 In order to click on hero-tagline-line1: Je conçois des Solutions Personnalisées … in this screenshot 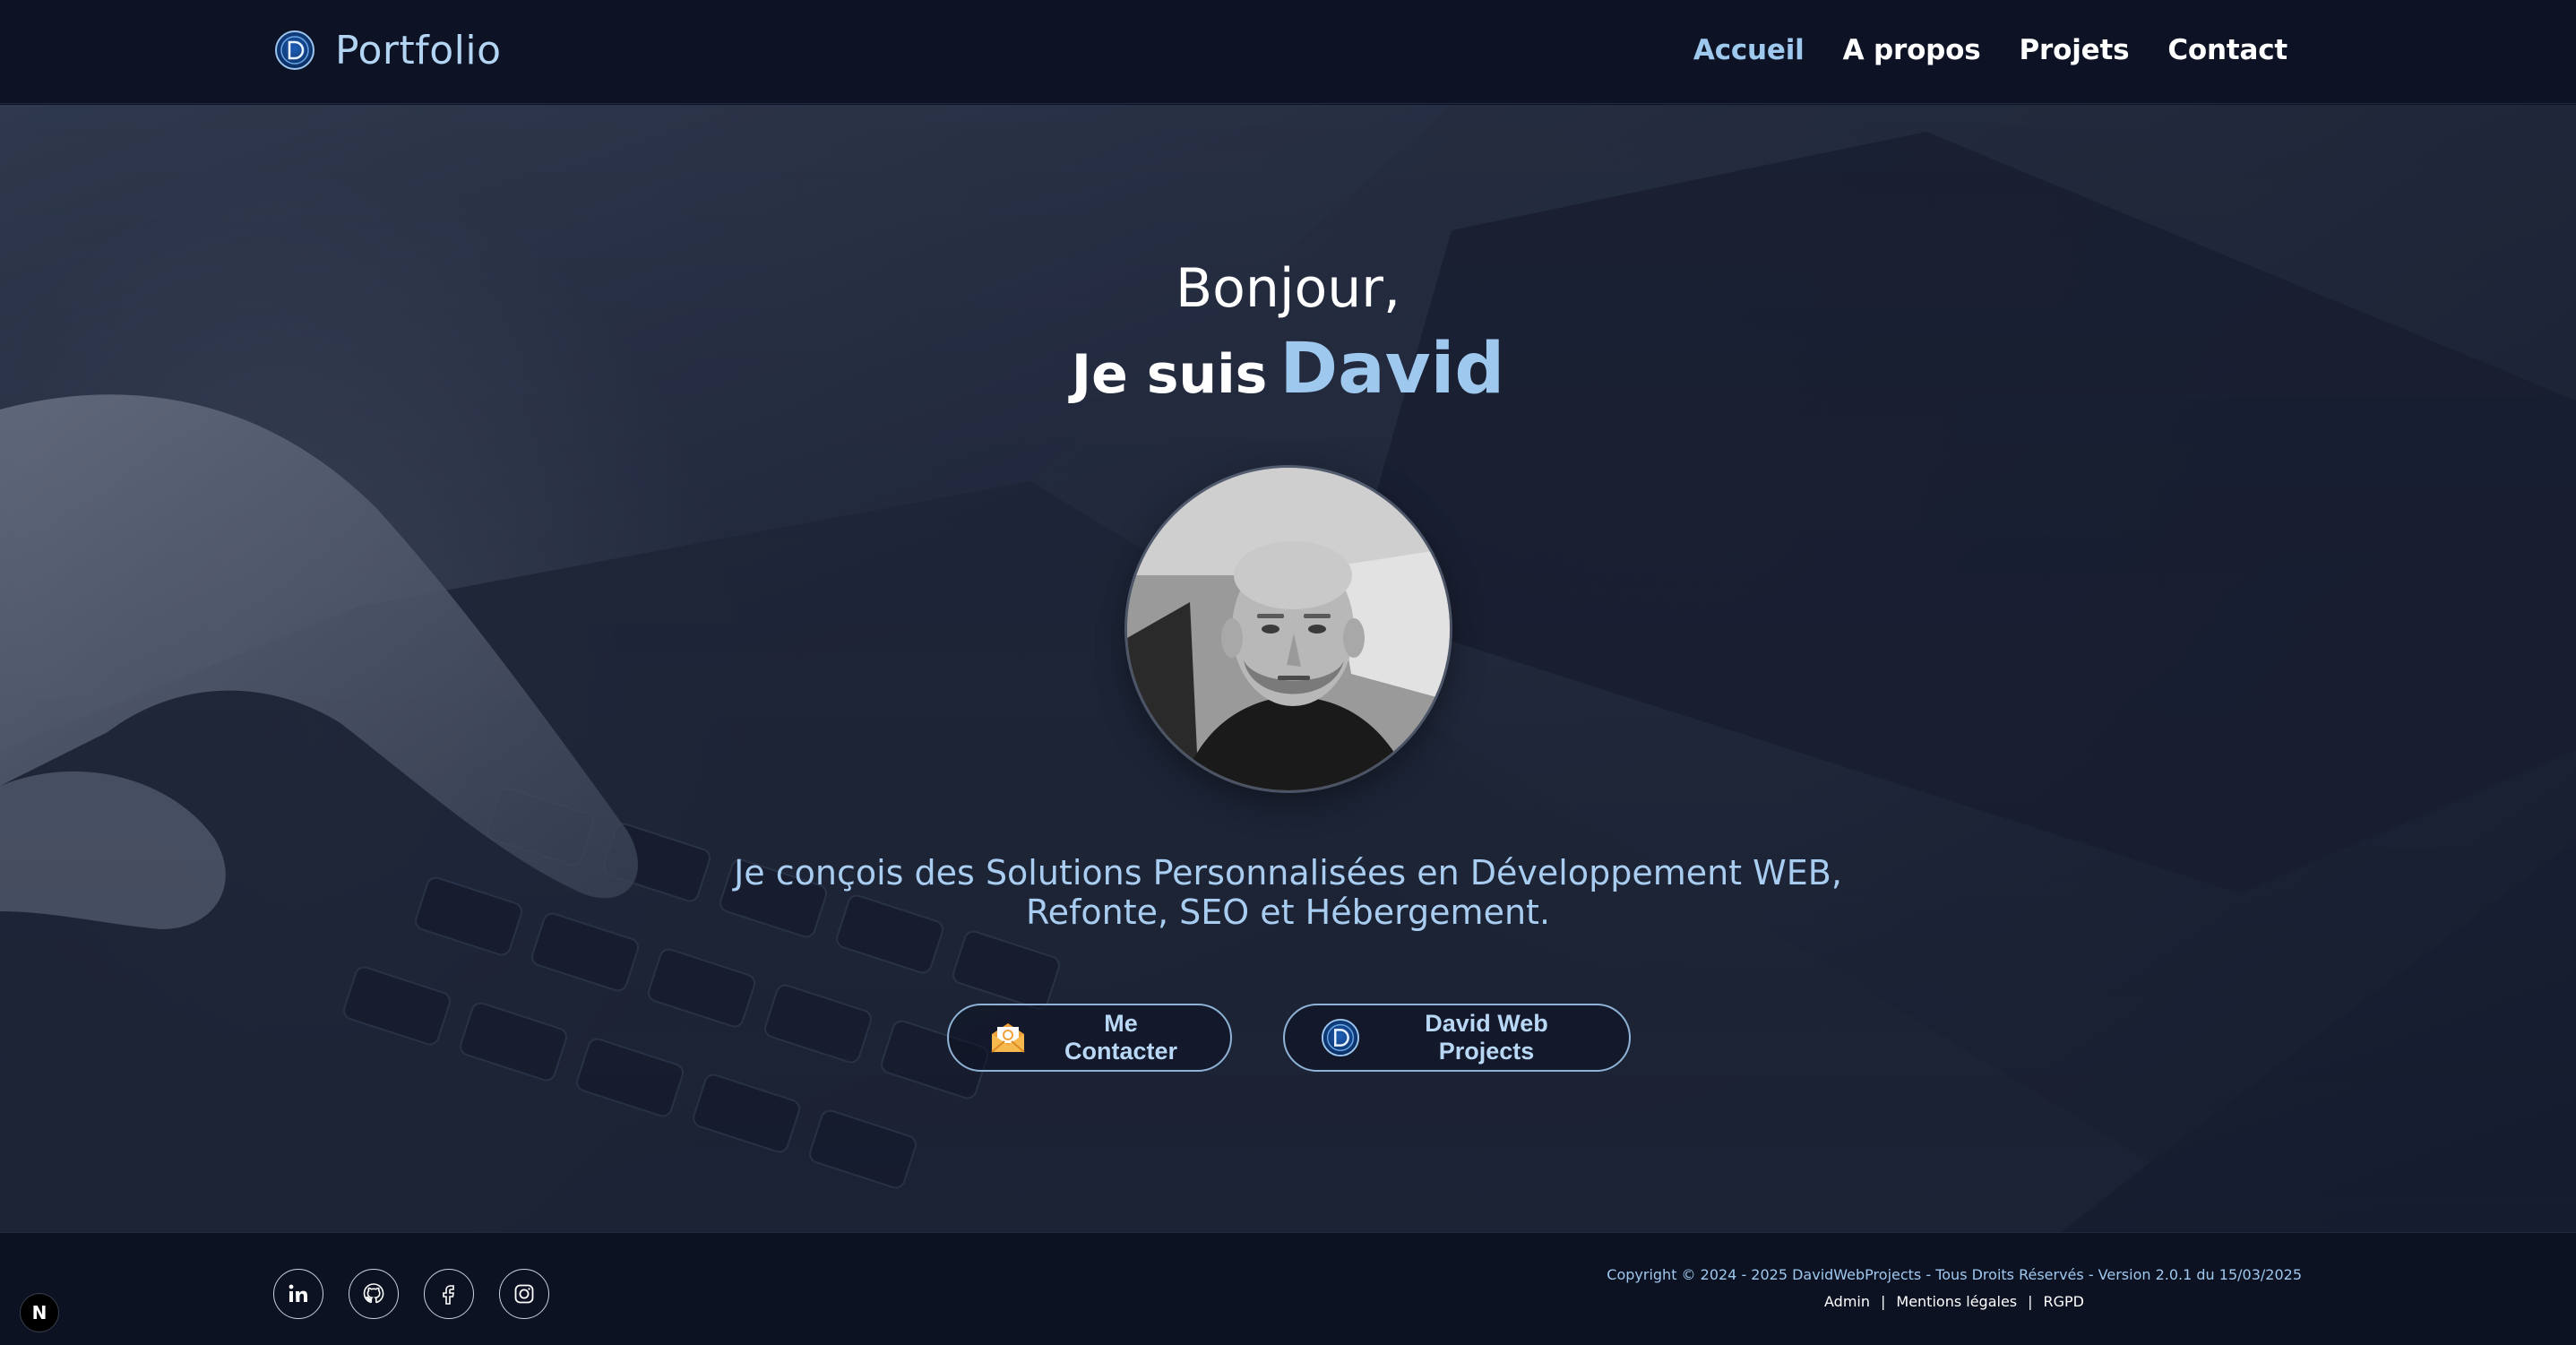, I will do `click(1288, 872)`.